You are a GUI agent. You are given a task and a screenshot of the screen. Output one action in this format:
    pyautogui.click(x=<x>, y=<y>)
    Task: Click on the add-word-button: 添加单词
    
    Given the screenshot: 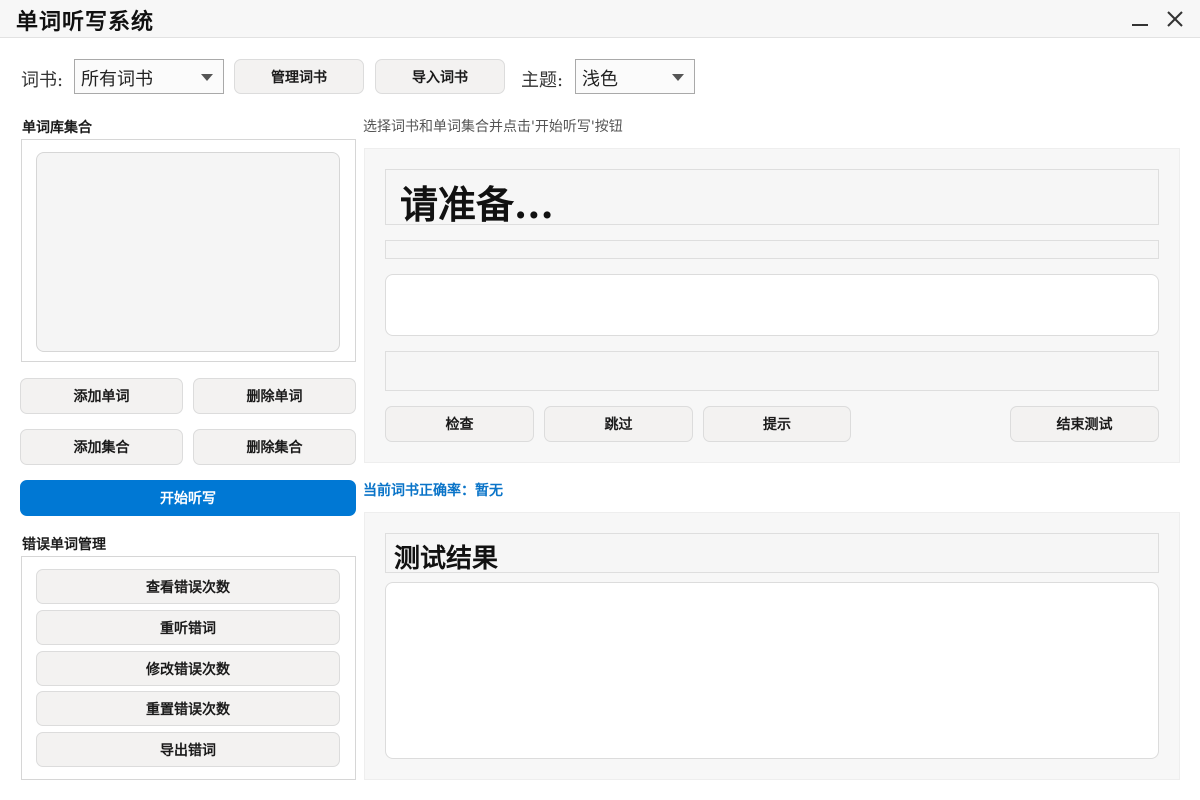 What is the action you would take?
    pyautogui.click(x=101, y=396)
    